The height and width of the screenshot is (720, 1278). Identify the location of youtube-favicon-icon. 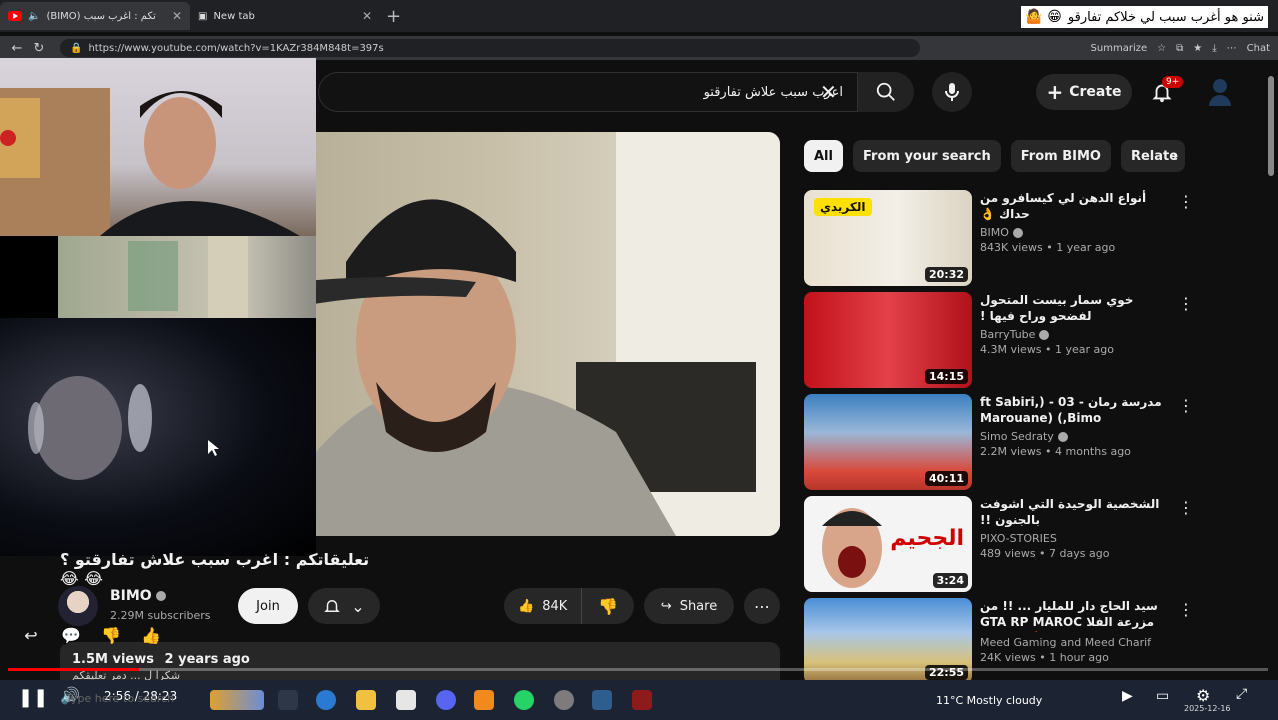
(15, 16).